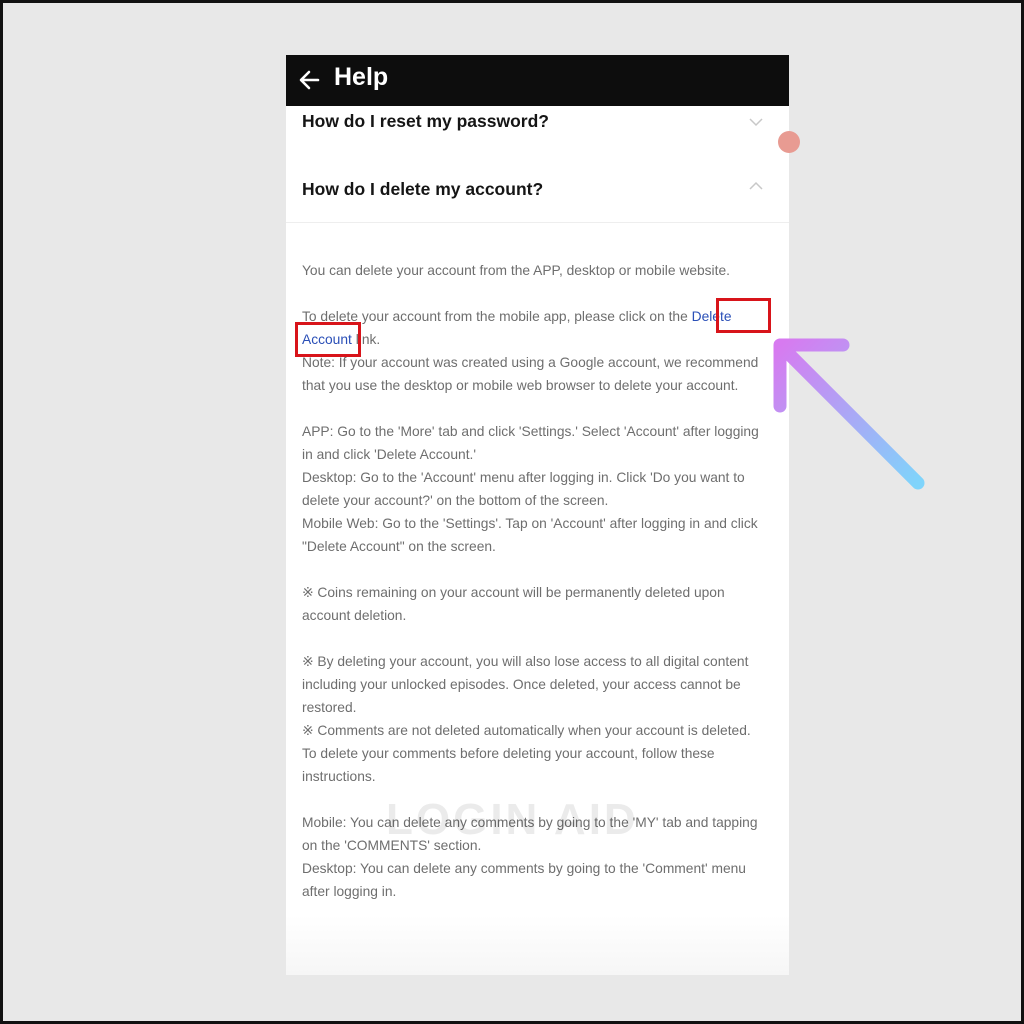 The image size is (1024, 1024). I want to click on arrow-left-icon, so click(309, 80).